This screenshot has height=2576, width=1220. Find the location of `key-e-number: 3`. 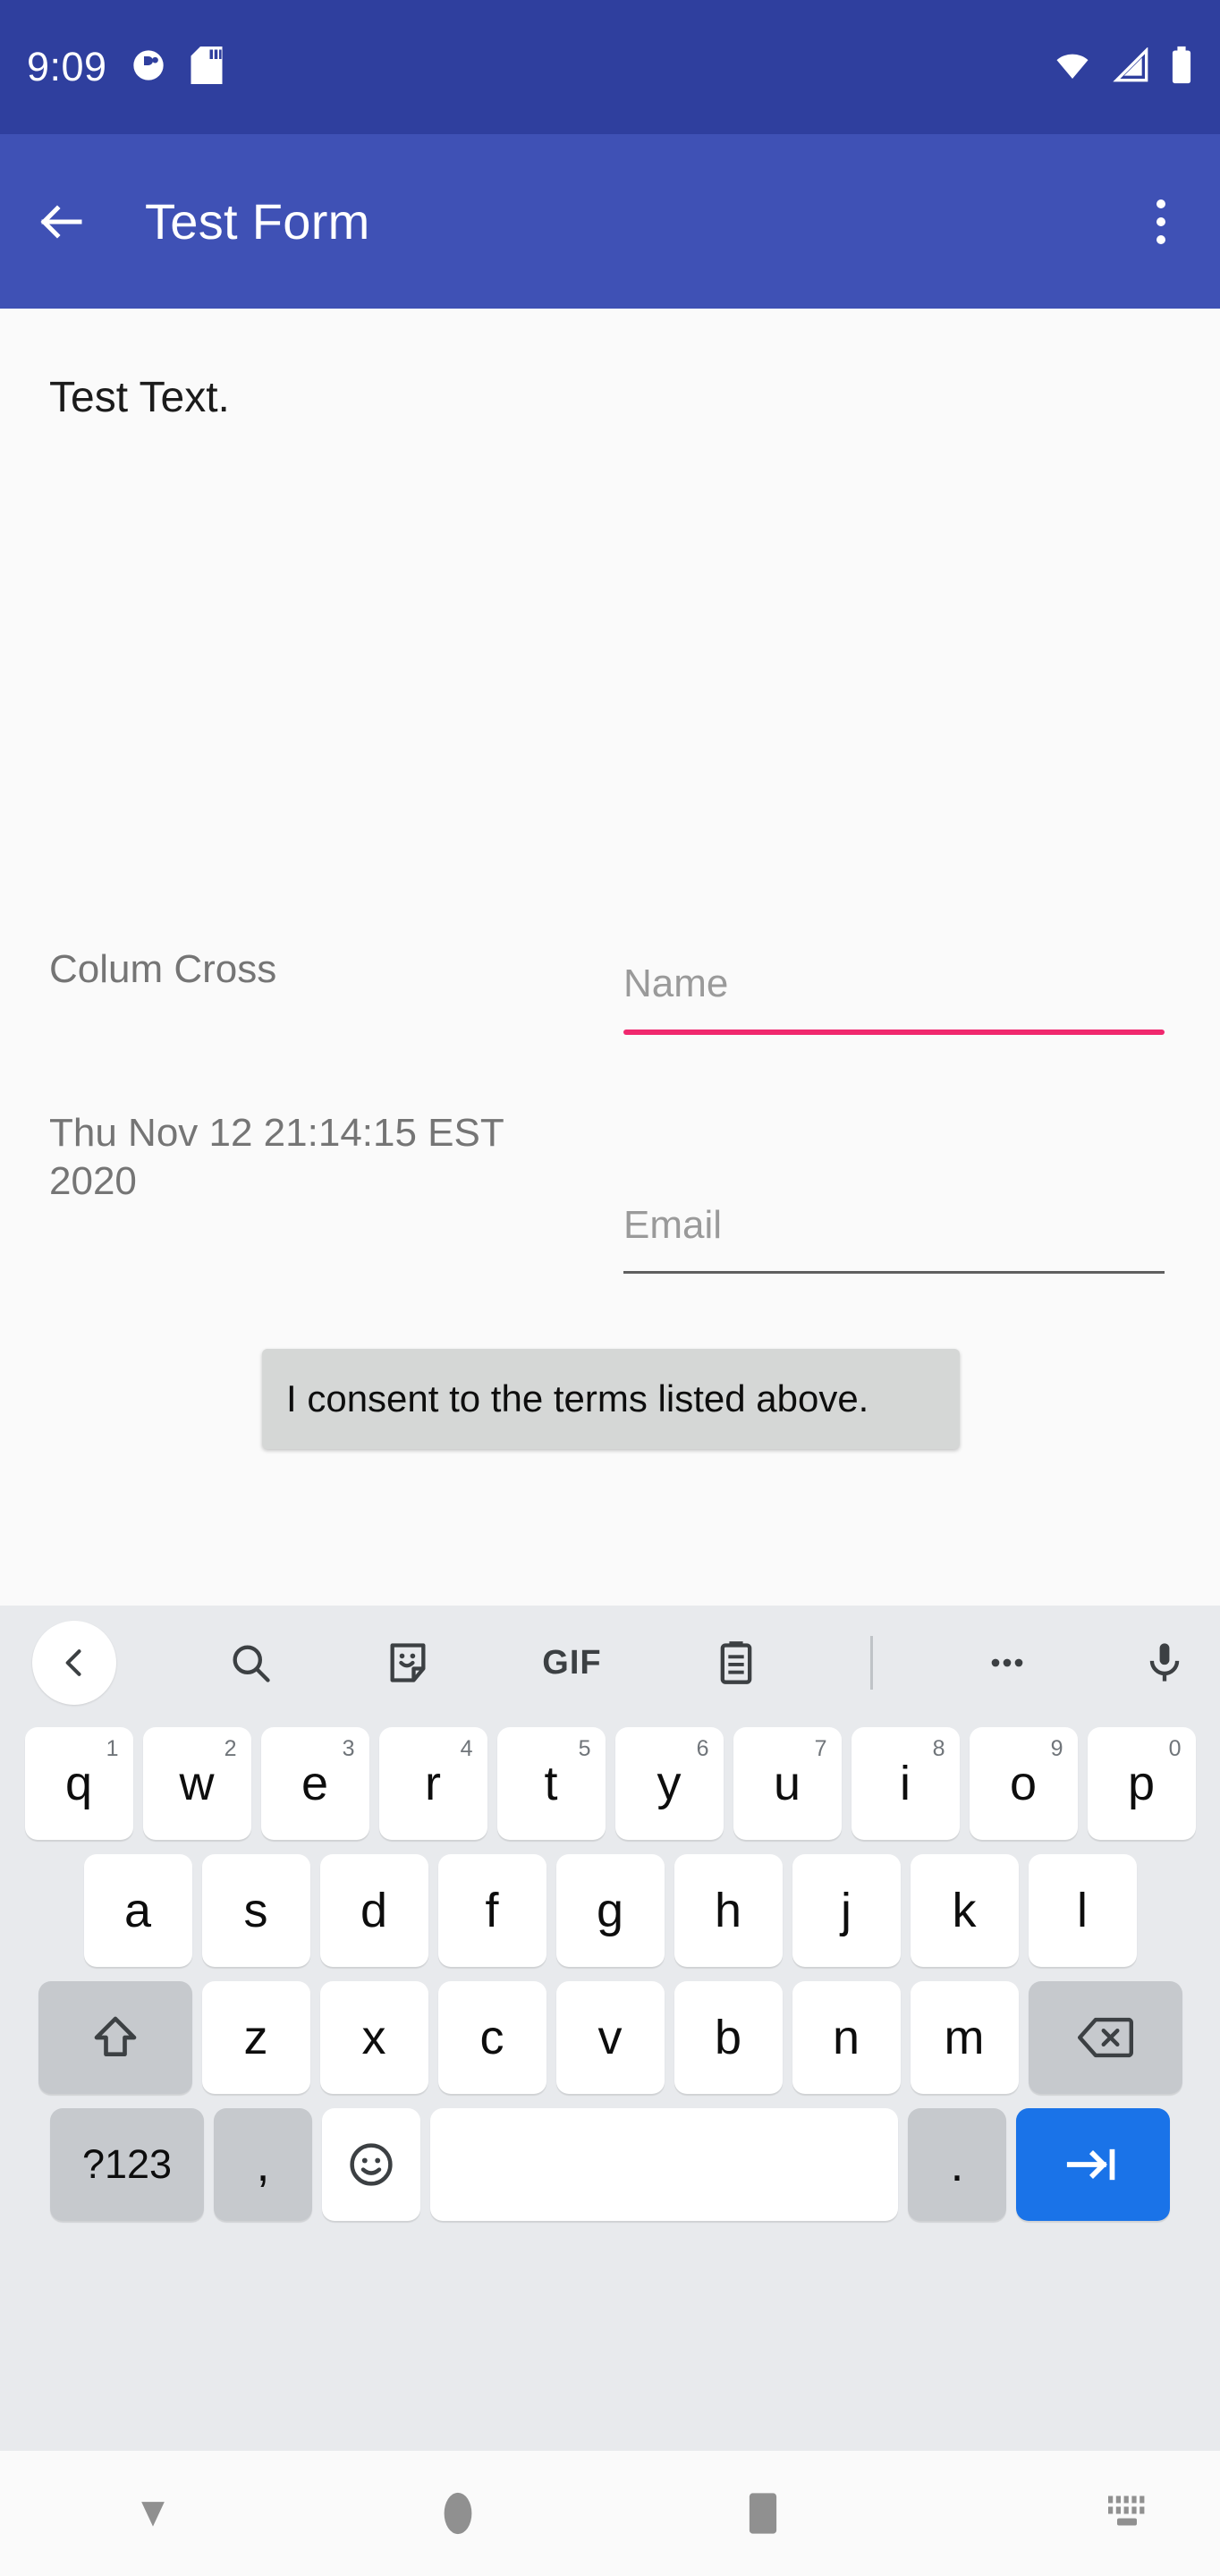

key-e-number: 3 is located at coordinates (348, 1748).